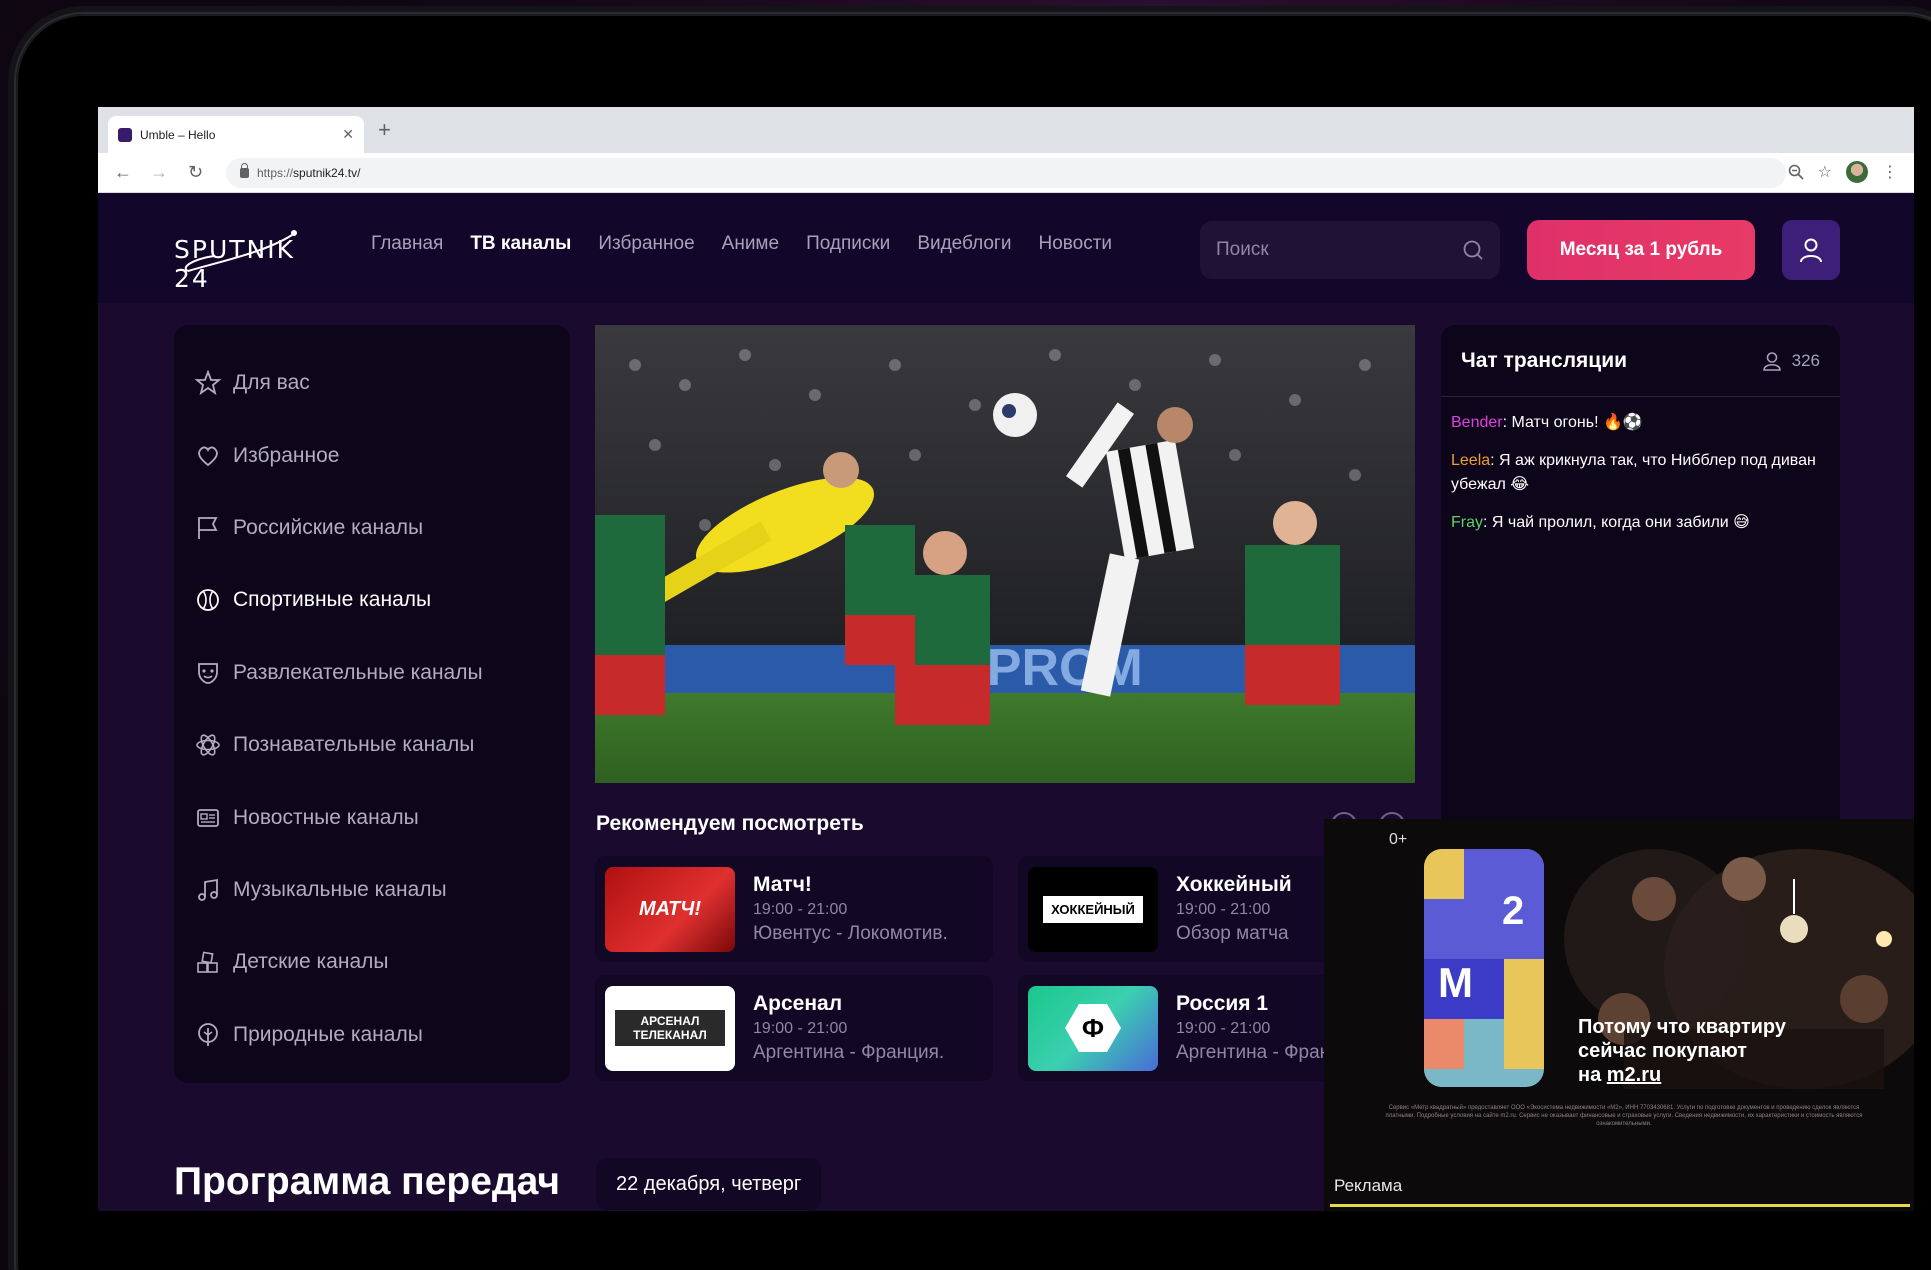  I want to click on chat-username: Bender, so click(1477, 422).